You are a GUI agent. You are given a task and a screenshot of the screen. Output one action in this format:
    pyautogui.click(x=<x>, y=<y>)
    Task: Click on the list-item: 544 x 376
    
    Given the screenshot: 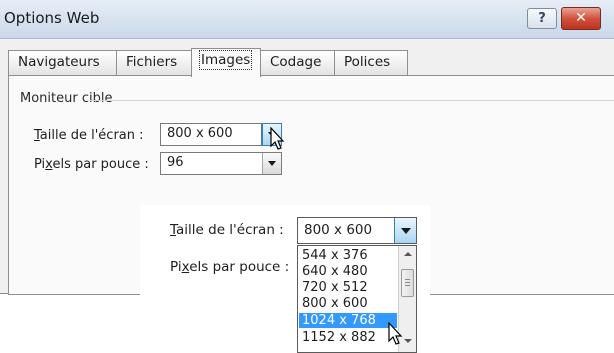 What is the action you would take?
    pyautogui.click(x=348, y=255)
    